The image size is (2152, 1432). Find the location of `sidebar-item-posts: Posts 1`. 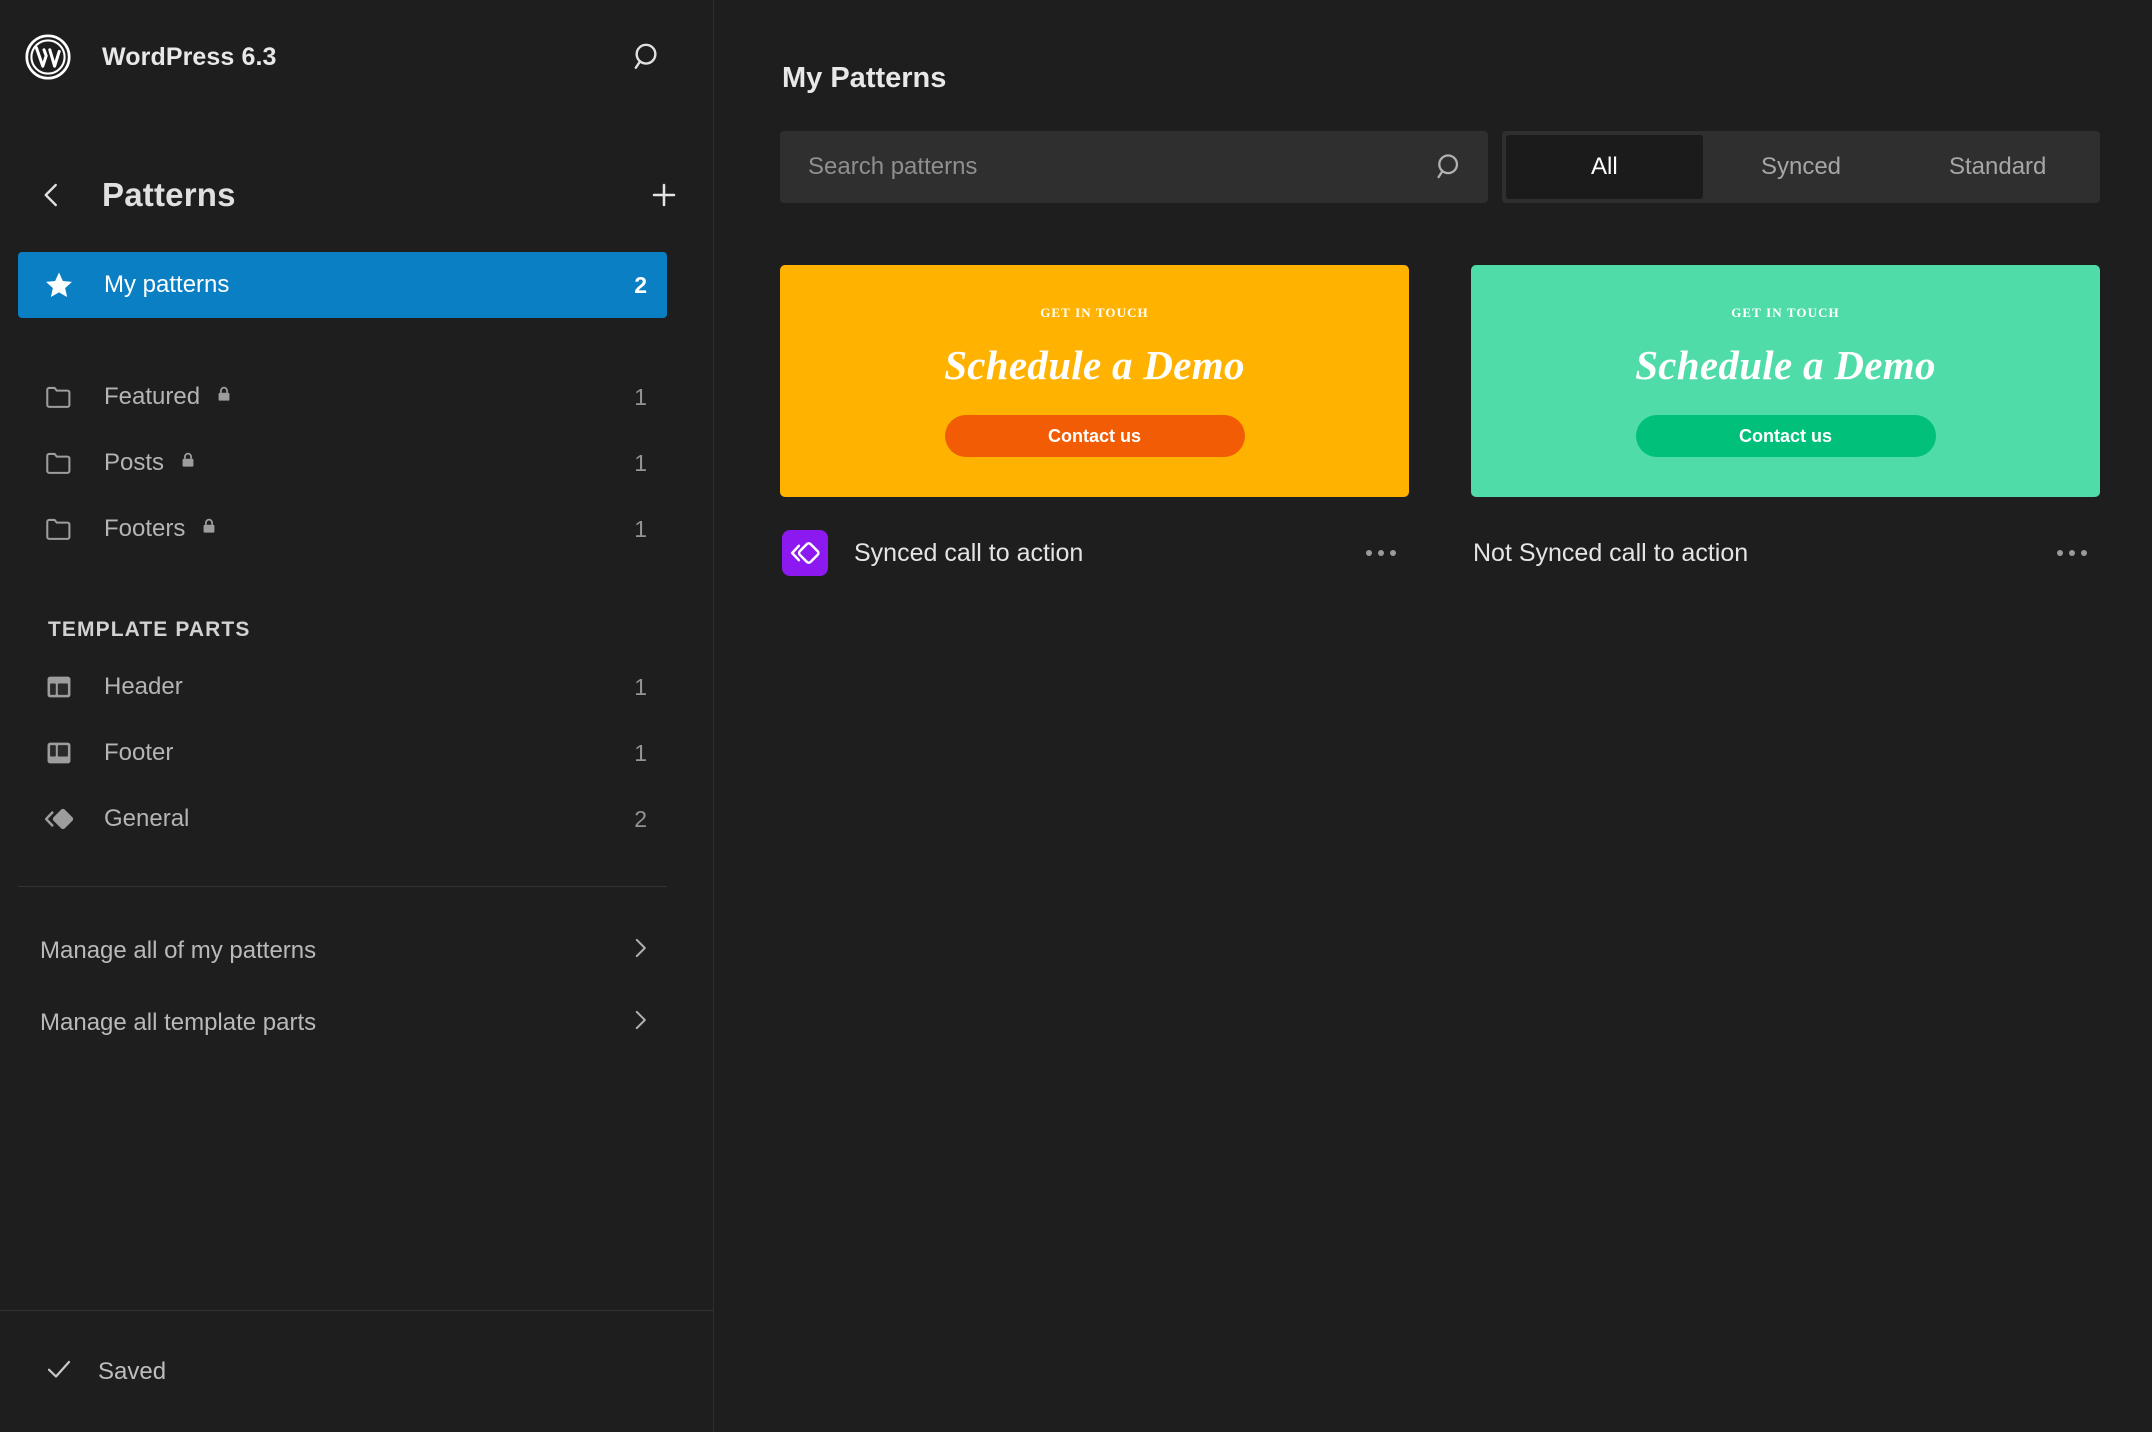

sidebar-item-posts: Posts 1 is located at coordinates (342, 463).